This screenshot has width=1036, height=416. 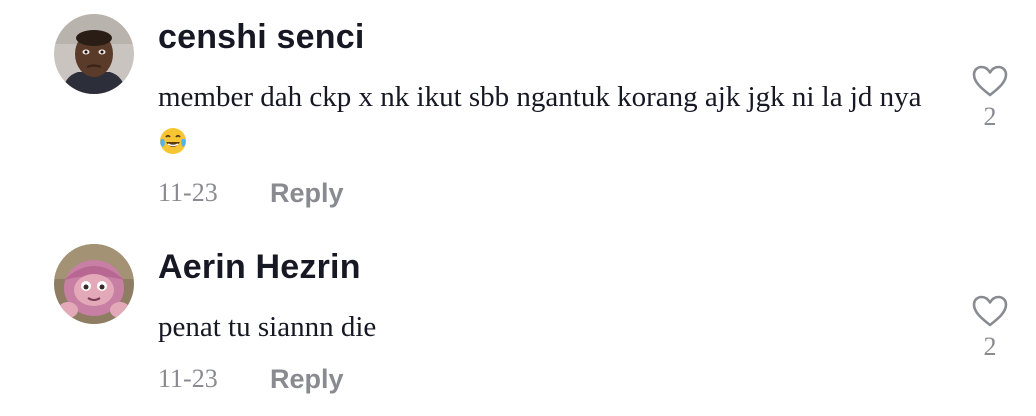 I want to click on comment-text: penat tu siannn die, so click(x=548, y=327).